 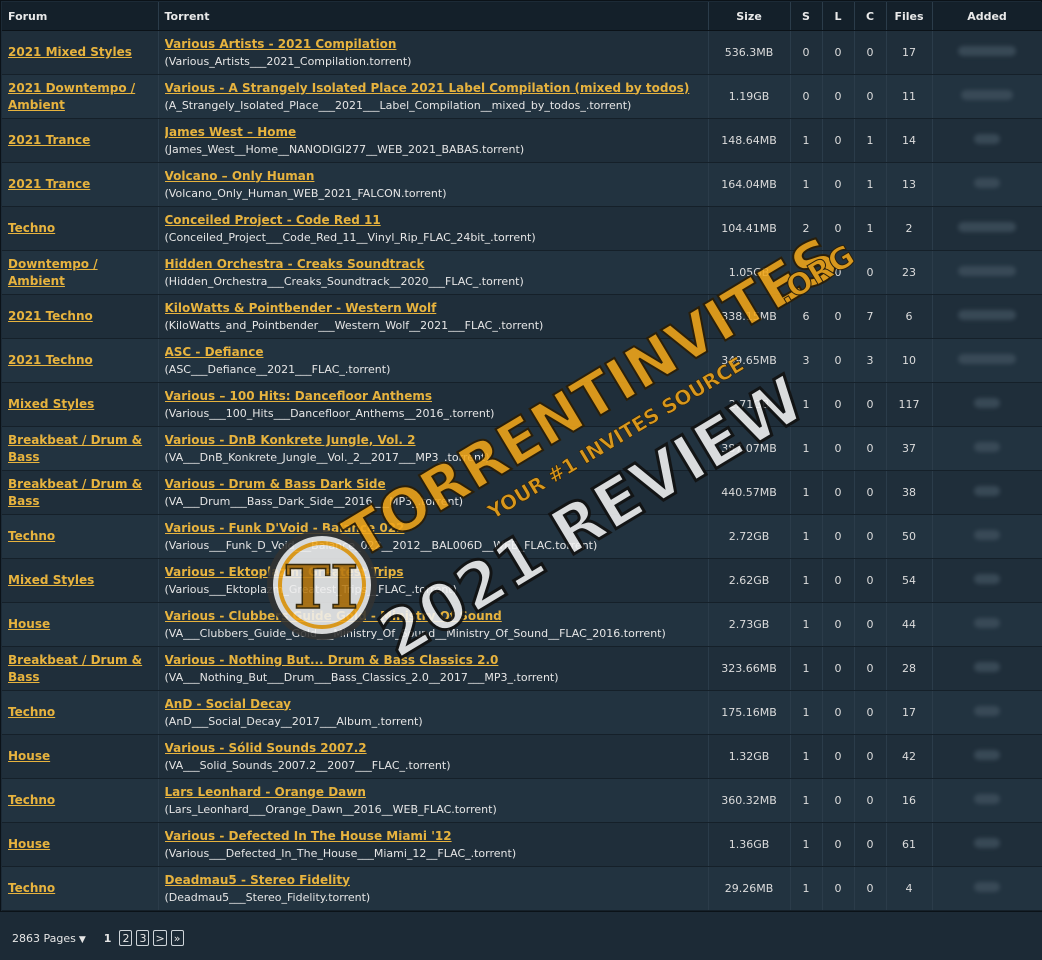 I want to click on files-cell: 17, so click(x=909, y=52).